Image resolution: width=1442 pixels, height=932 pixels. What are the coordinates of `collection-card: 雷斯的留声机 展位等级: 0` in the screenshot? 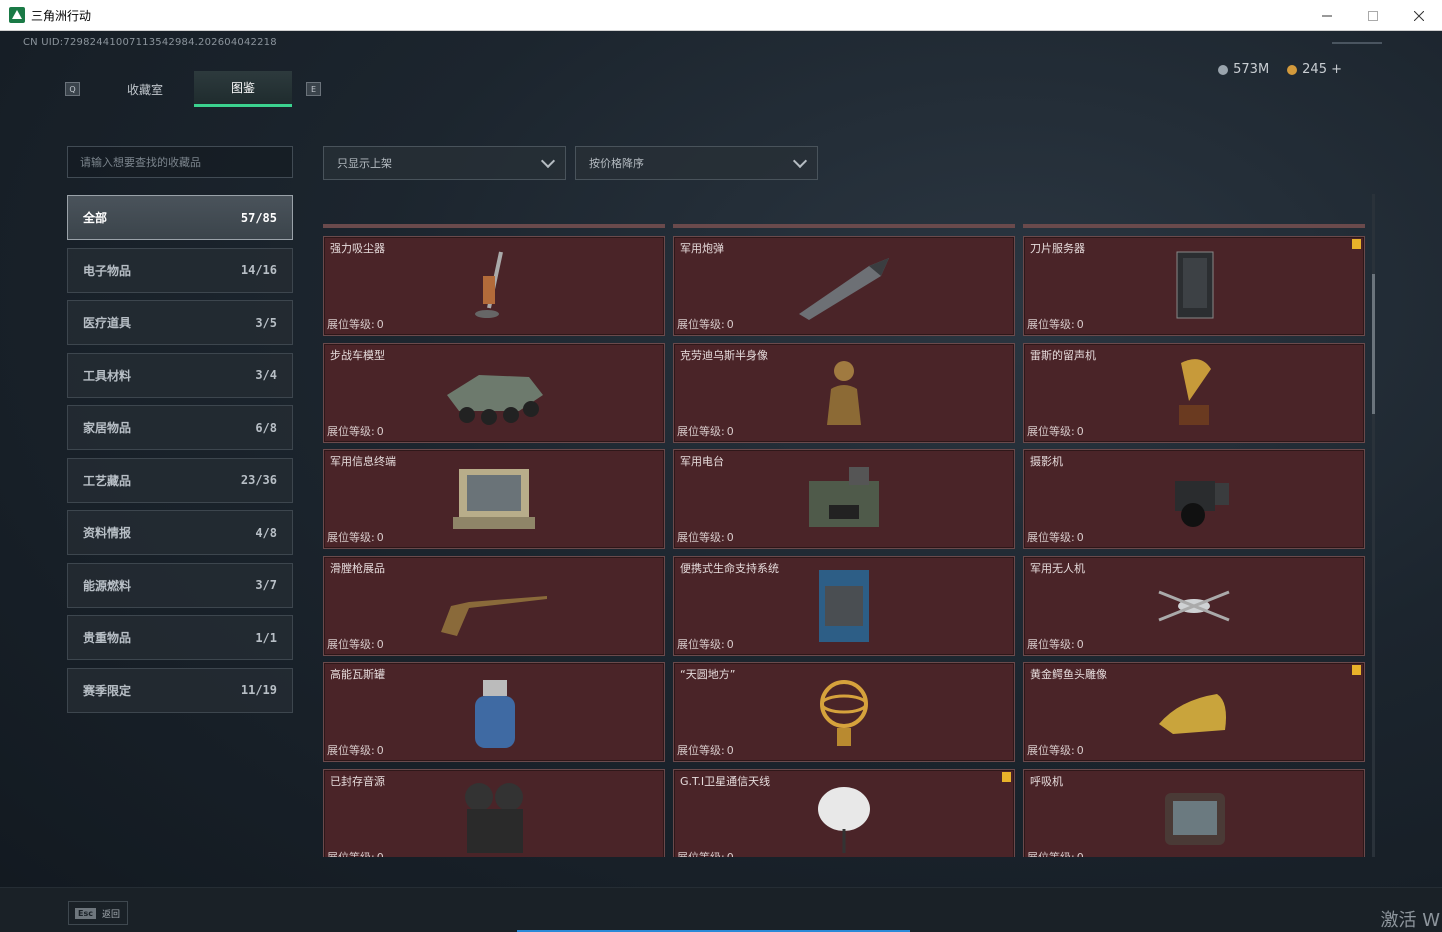 It's located at (1194, 392).